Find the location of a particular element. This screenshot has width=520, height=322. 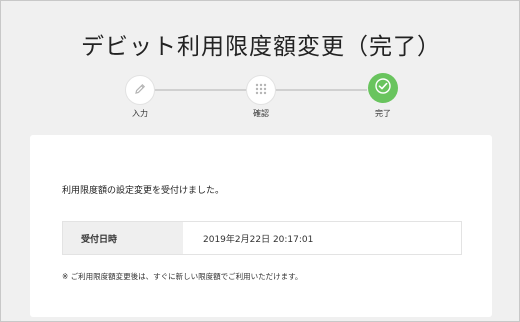

pencil-icon is located at coordinates (140, 90).